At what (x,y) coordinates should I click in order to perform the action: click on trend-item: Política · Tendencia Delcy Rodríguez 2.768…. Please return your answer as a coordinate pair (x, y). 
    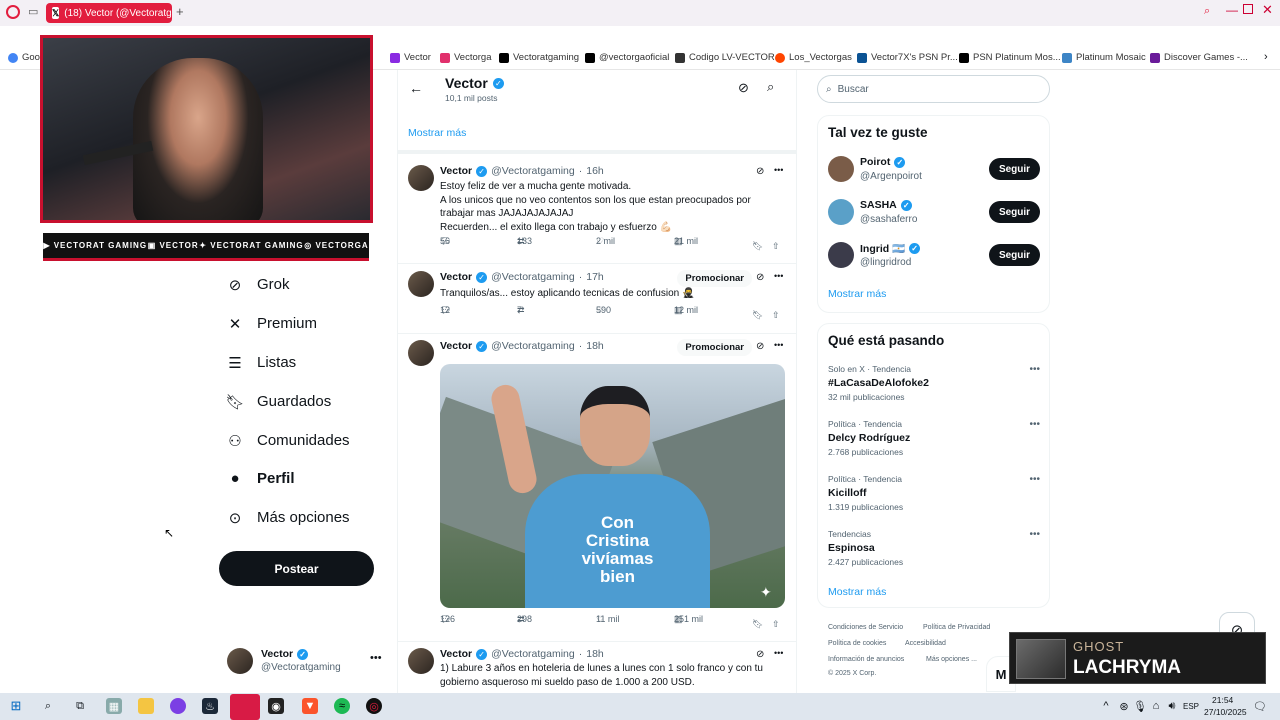
    Looking at the image, I should click on (934, 441).